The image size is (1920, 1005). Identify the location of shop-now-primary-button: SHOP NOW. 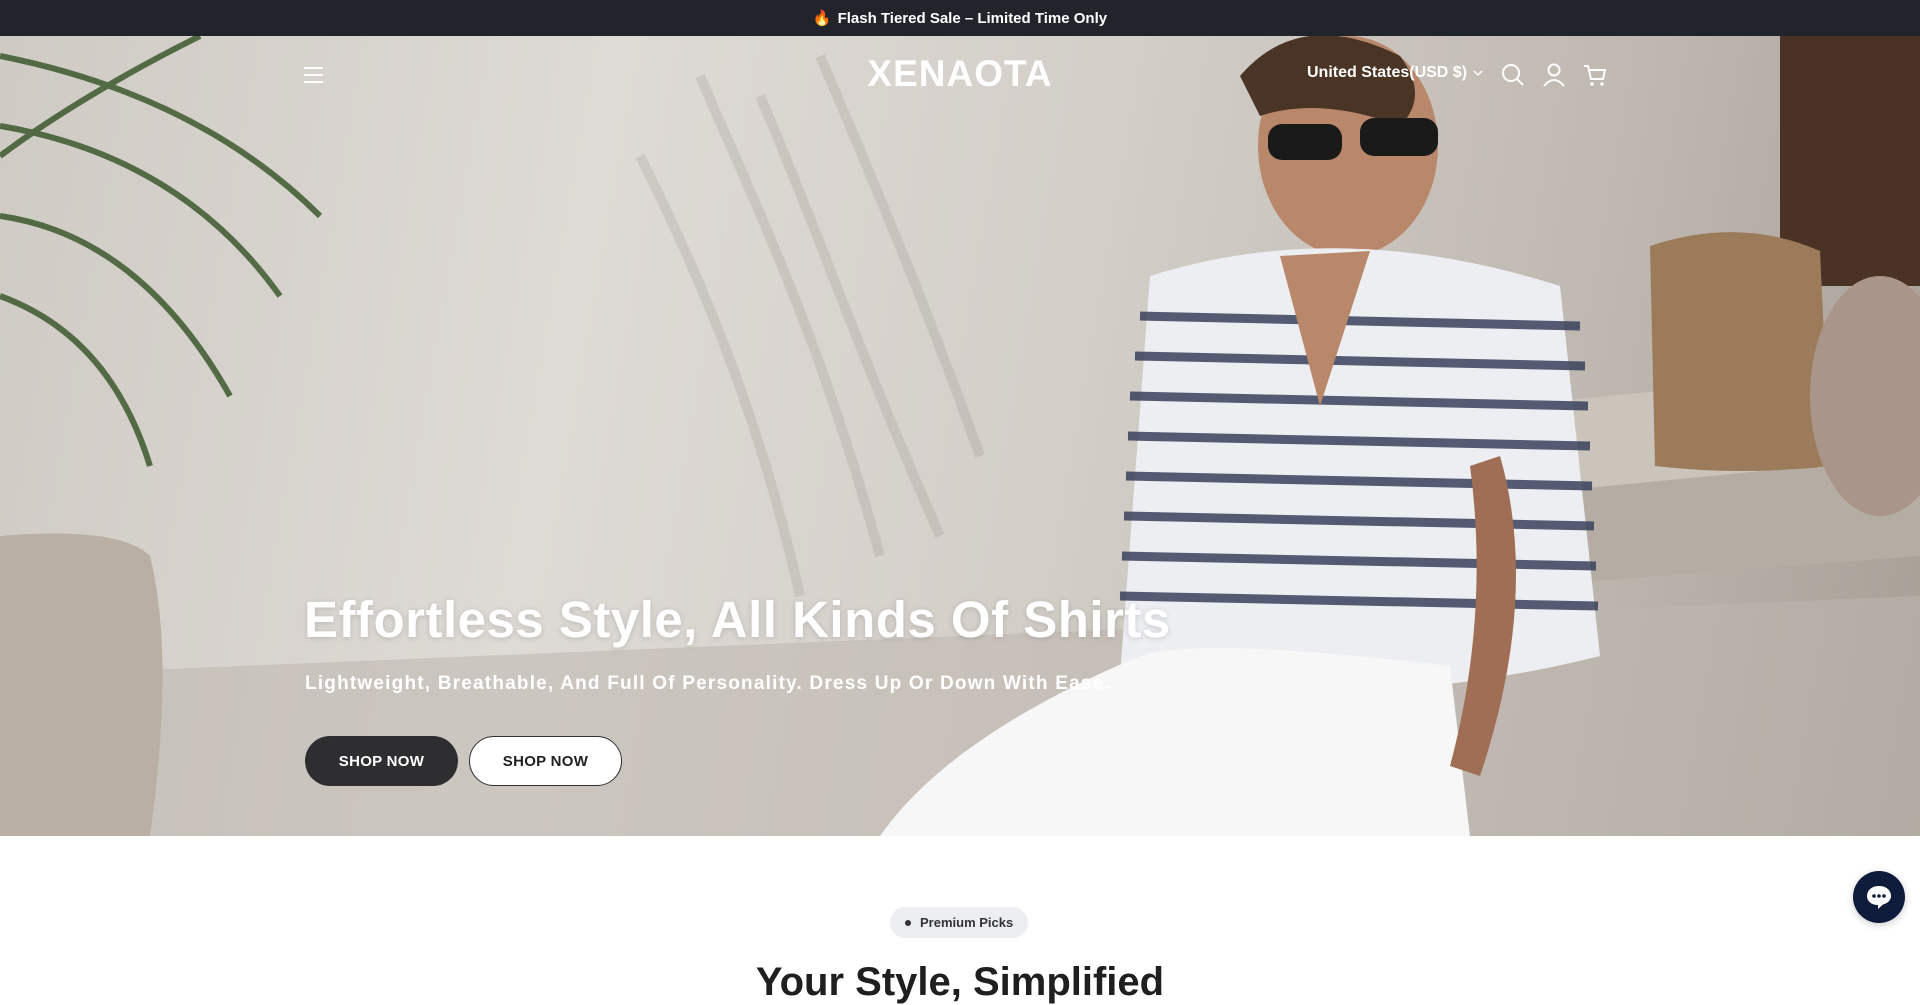
(381, 761).